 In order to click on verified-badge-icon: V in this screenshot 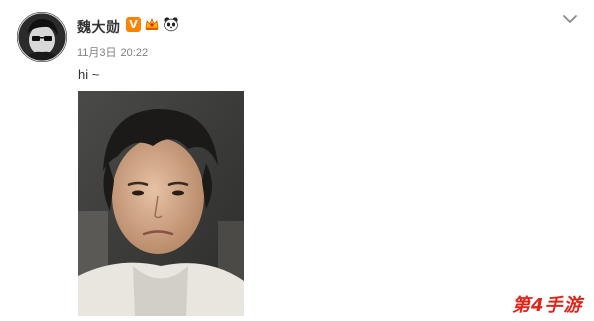, I will do `click(133, 24)`.